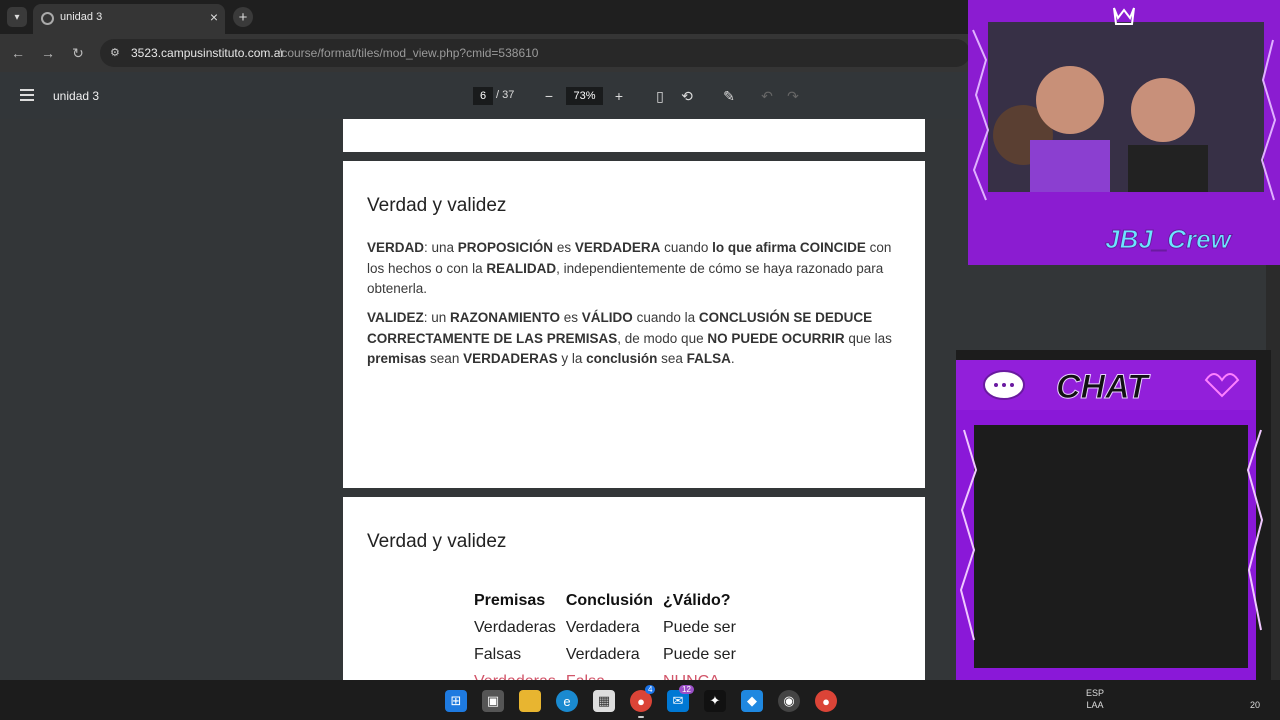  Describe the element at coordinates (619, 96) in the screenshot. I see `zoom-in-icon: +` at that location.